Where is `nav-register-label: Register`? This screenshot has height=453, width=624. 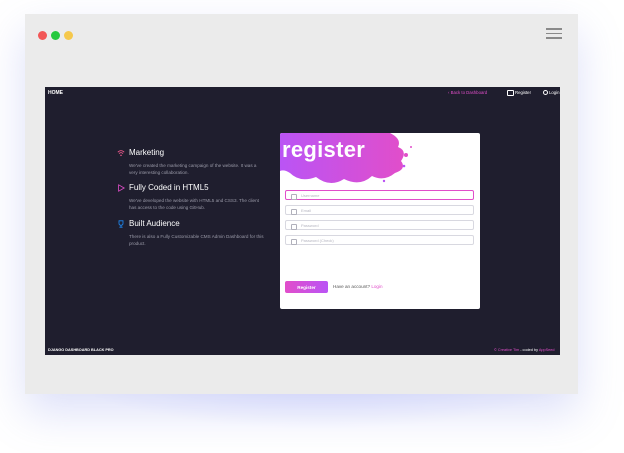
nav-register-label: Register is located at coordinates (523, 93).